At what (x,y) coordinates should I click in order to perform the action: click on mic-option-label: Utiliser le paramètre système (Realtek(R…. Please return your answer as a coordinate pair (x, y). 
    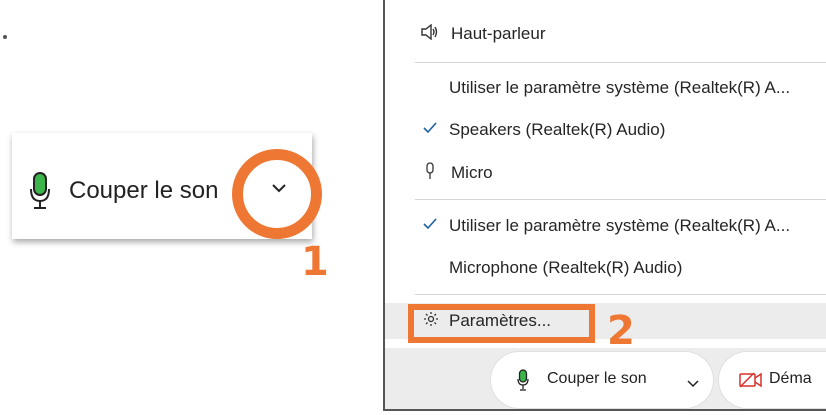
    Looking at the image, I should click on (620, 225).